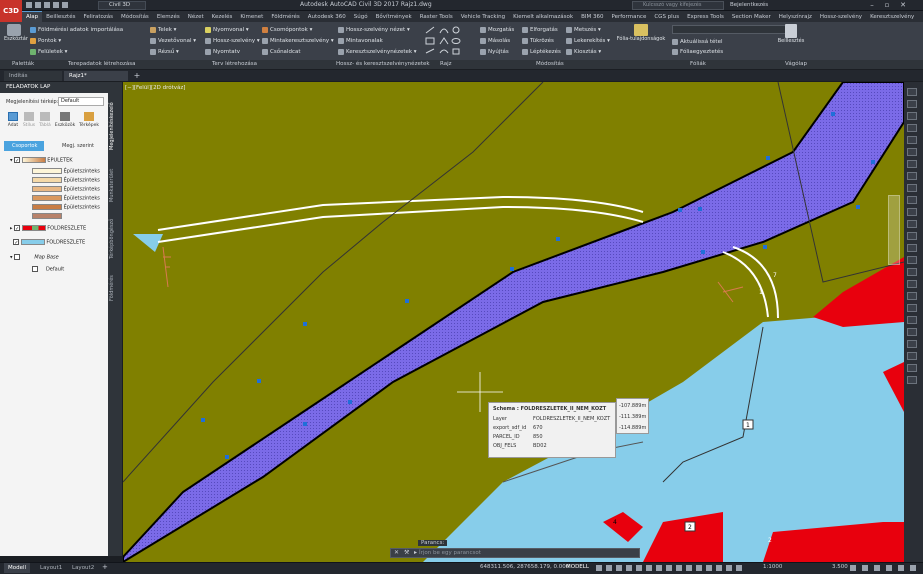 The width and height of the screenshot is (923, 574). Describe the element at coordinates (32, 16) in the screenshot. I see `ribbon-tab: Alap` at that location.